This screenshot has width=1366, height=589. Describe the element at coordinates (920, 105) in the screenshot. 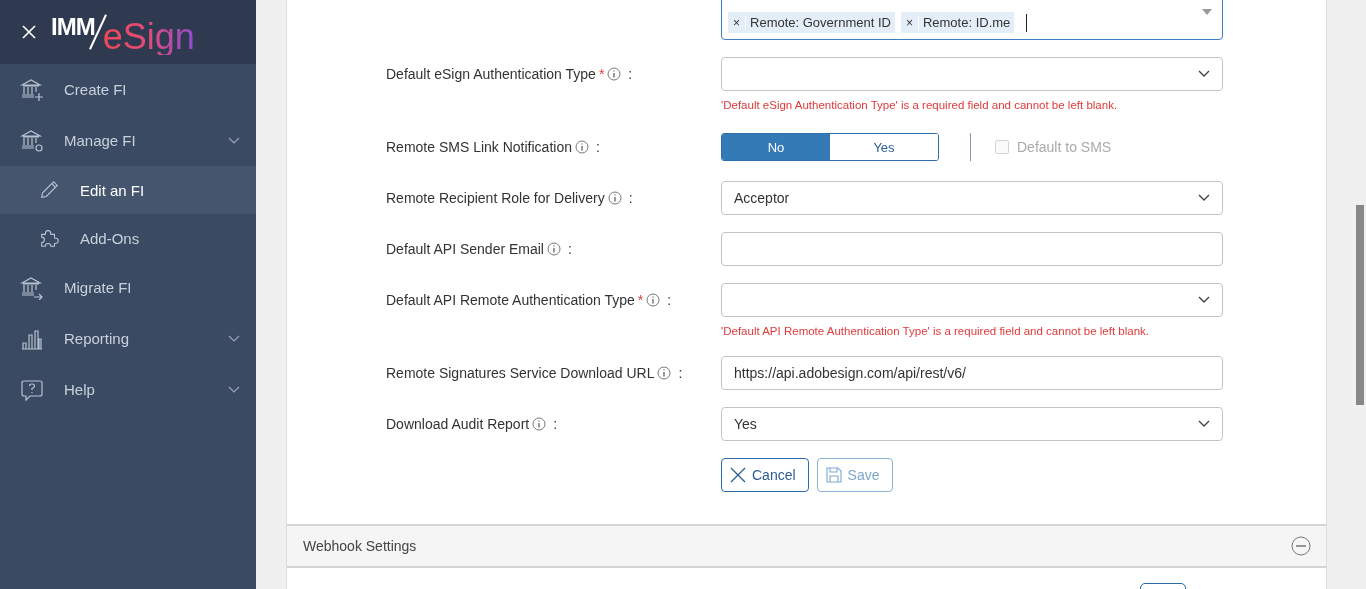

I see `error-message: 'Default eSign Authentication Type' is a required field and cannot be left blank.` at that location.